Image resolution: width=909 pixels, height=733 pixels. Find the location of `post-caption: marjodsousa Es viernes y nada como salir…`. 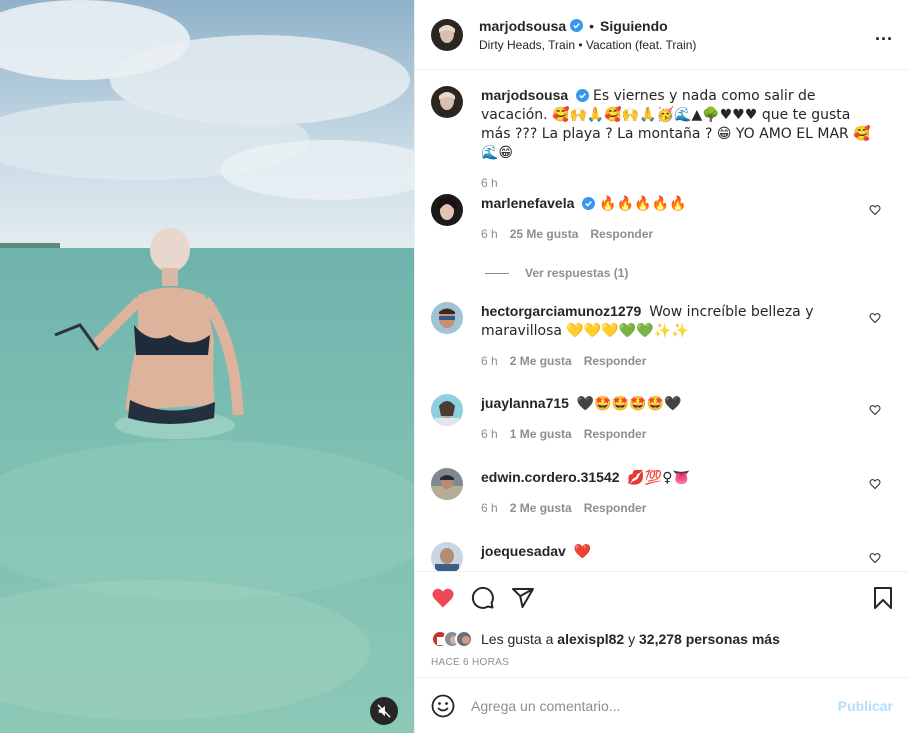

post-caption: marjodsousa Es viernes y nada como salir… is located at coordinates (651, 138).